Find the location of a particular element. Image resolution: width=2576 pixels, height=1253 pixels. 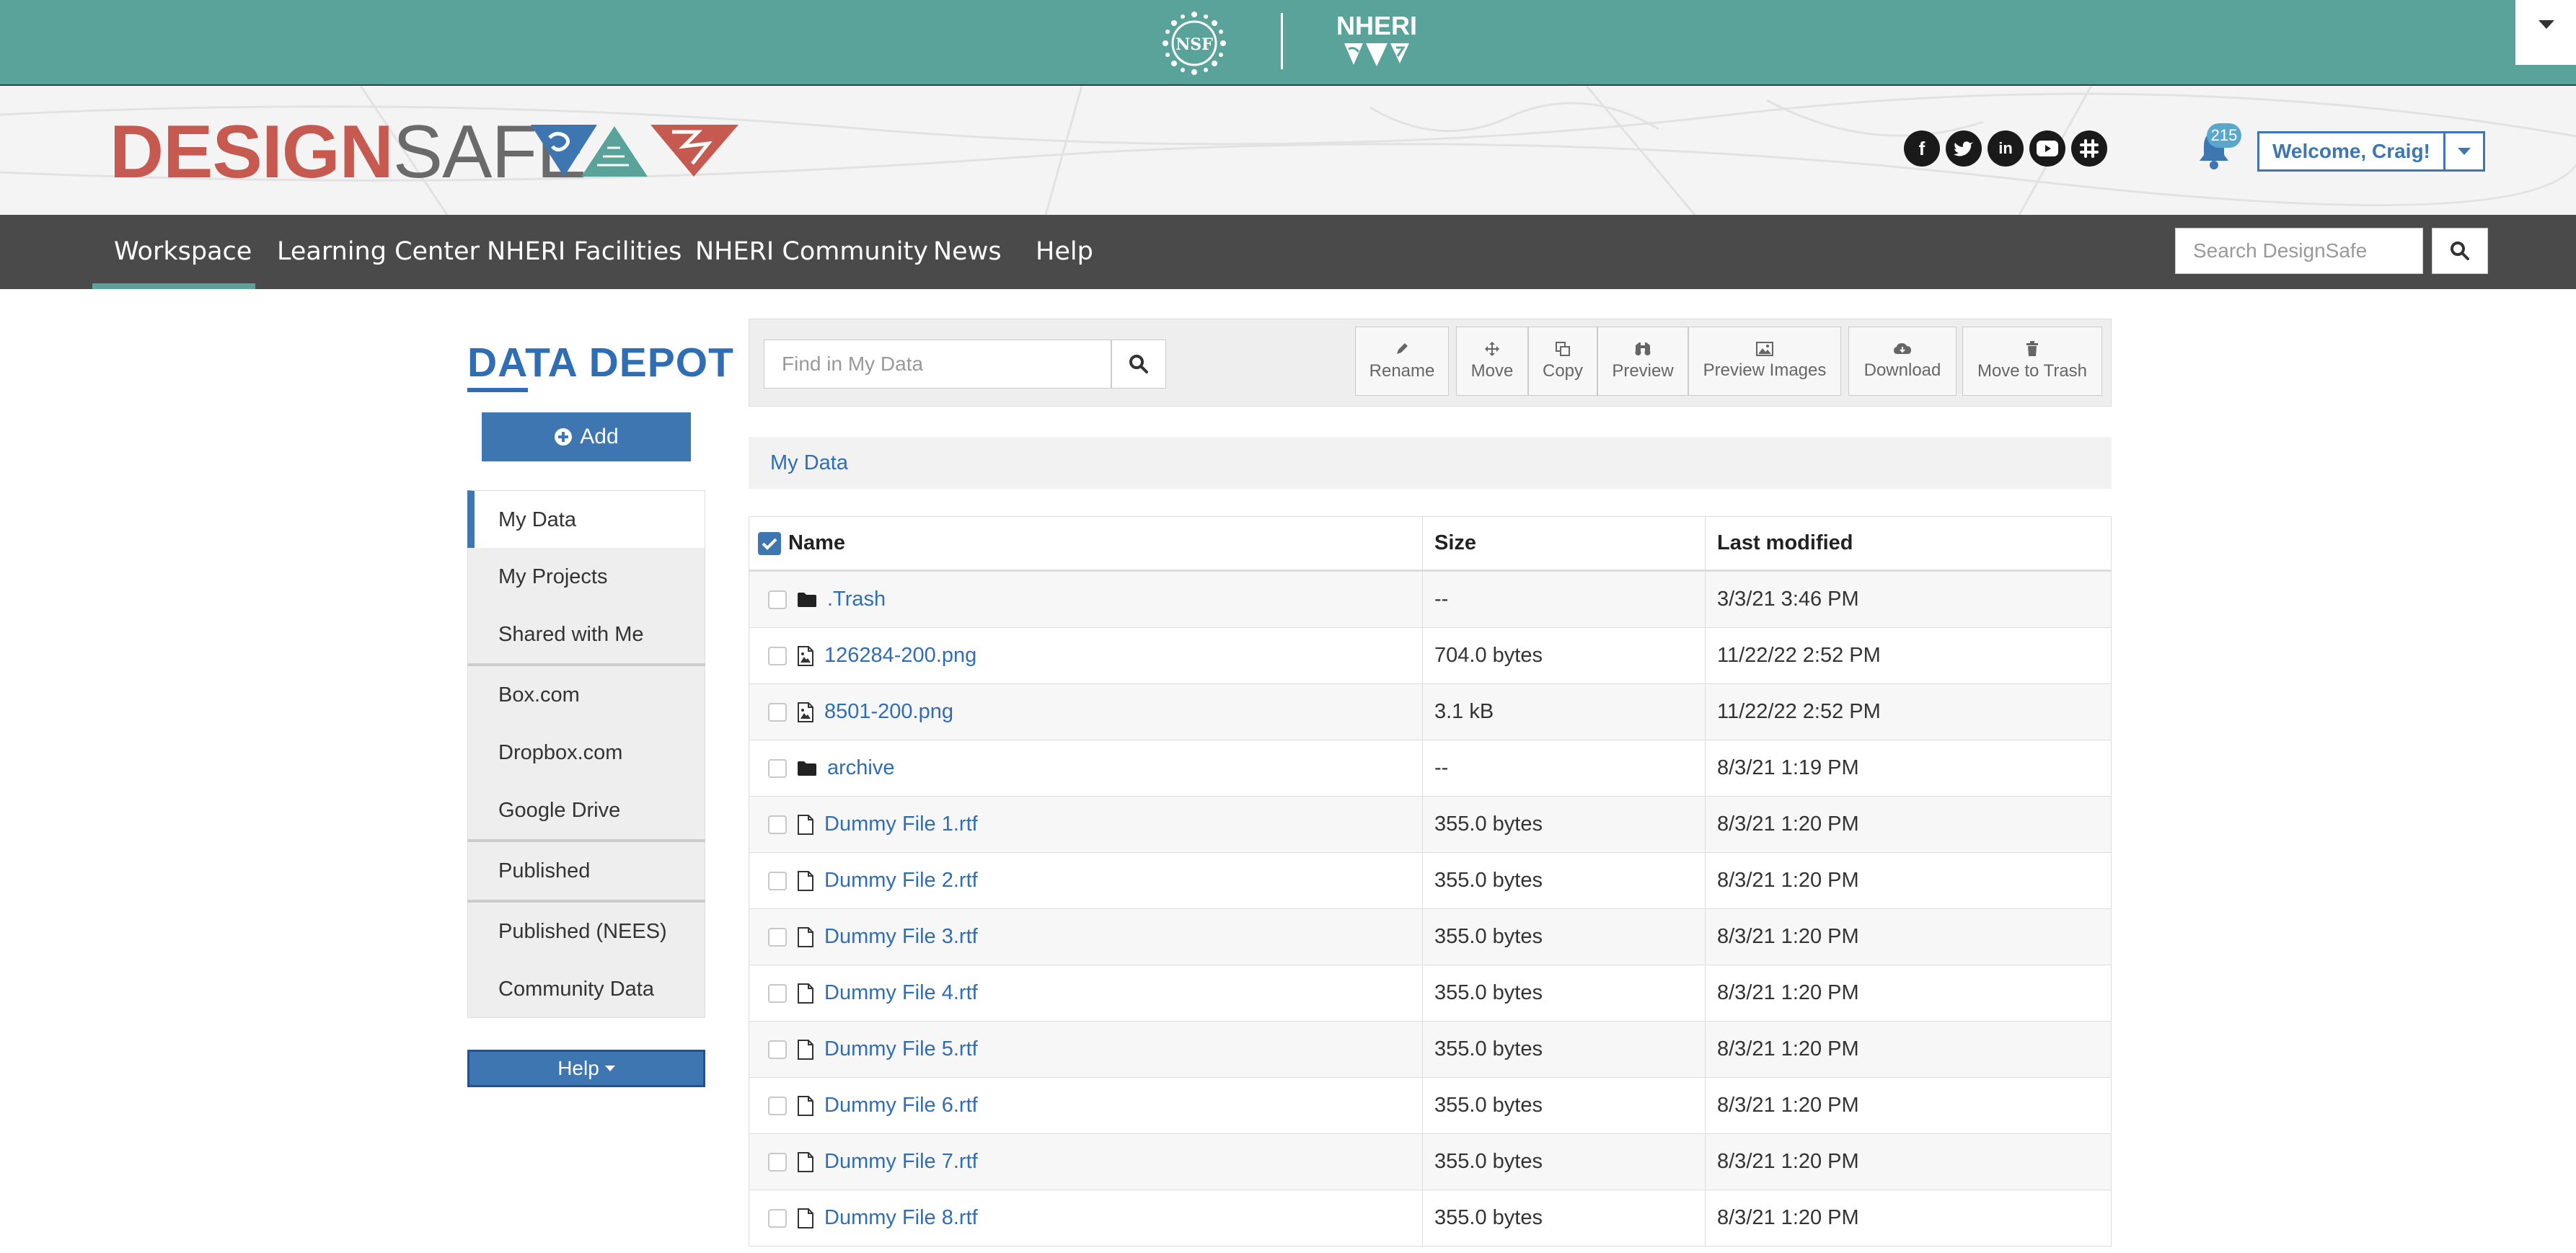

select-all-checkbox is located at coordinates (769, 543).